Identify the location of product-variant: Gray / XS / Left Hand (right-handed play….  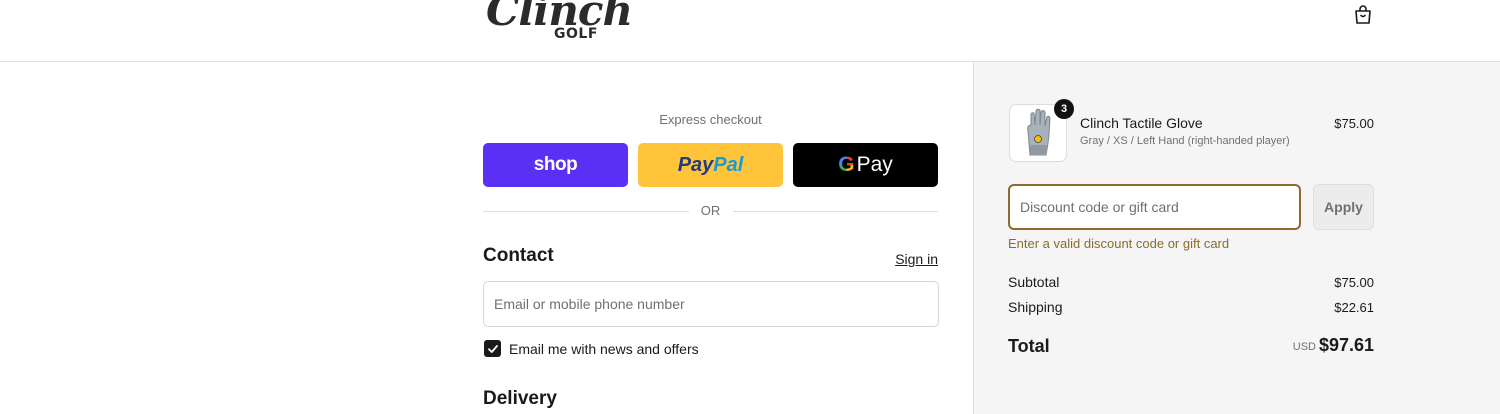
(1185, 141).